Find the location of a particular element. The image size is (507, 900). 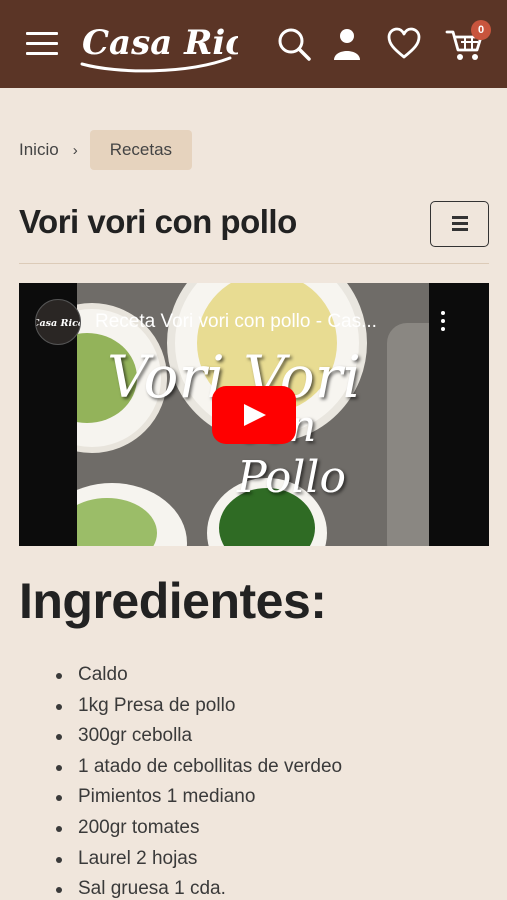

ingredient-item: Pimientos 1 mediano is located at coordinates (199, 797).